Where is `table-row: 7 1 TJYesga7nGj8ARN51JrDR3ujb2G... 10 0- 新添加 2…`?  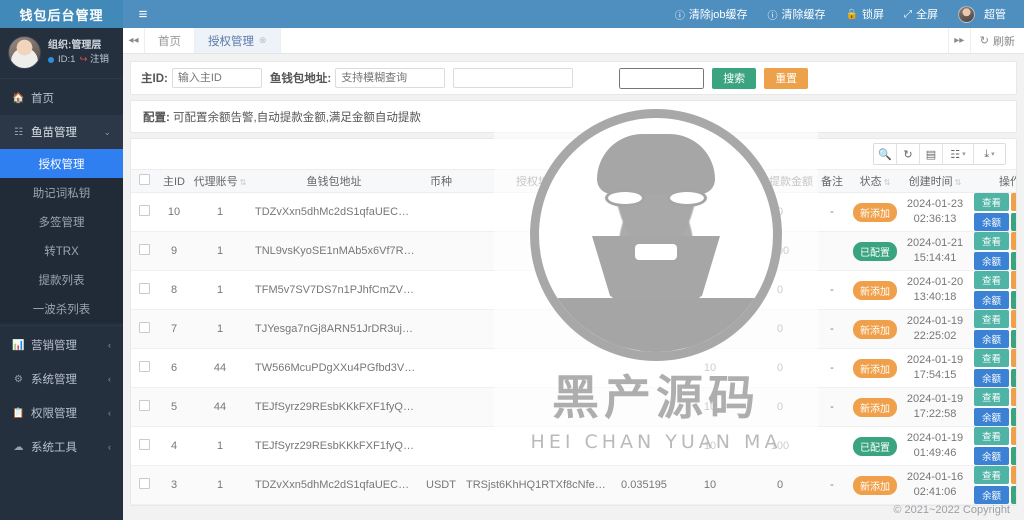 table-row: 7 1 TJYesga7nGj8ARN51JrDR3ujb2G... 10 0- 新添加 2… is located at coordinates (573, 329).